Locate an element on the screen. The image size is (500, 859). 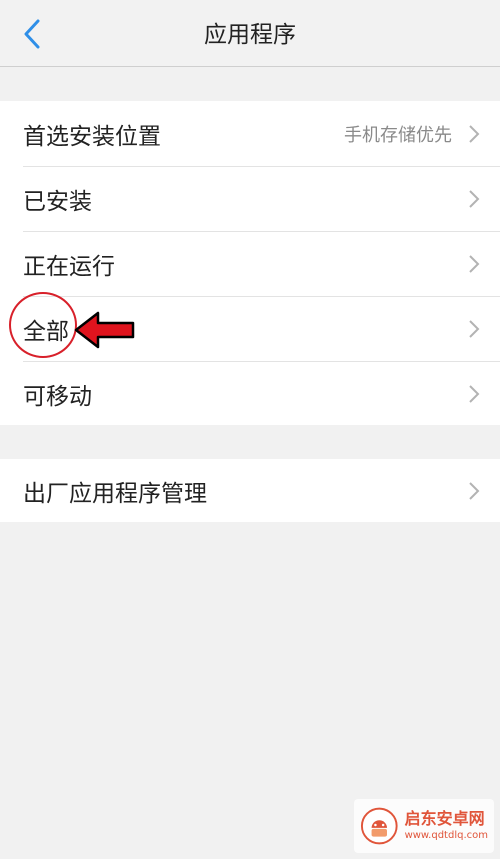
row-value: 手机存储优先 is located at coordinates (398, 135).